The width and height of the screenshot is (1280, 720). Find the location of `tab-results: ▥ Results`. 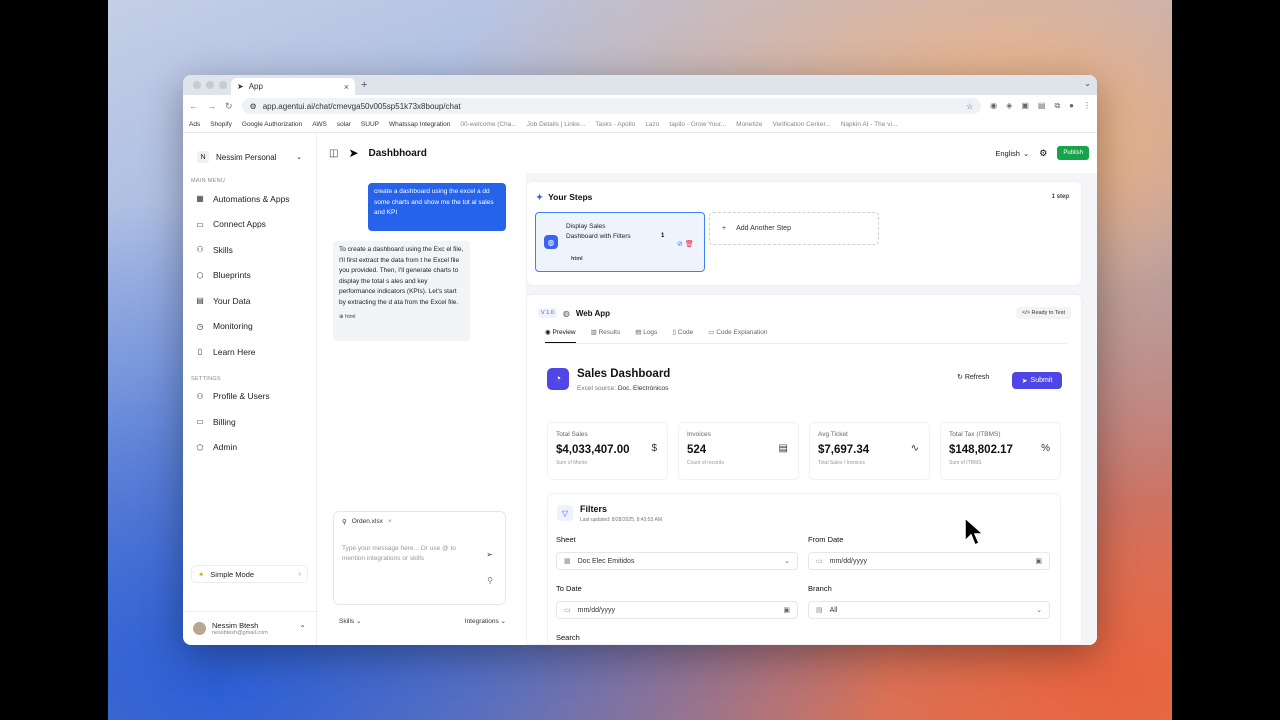

tab-results: ▥ Results is located at coordinates (606, 335).